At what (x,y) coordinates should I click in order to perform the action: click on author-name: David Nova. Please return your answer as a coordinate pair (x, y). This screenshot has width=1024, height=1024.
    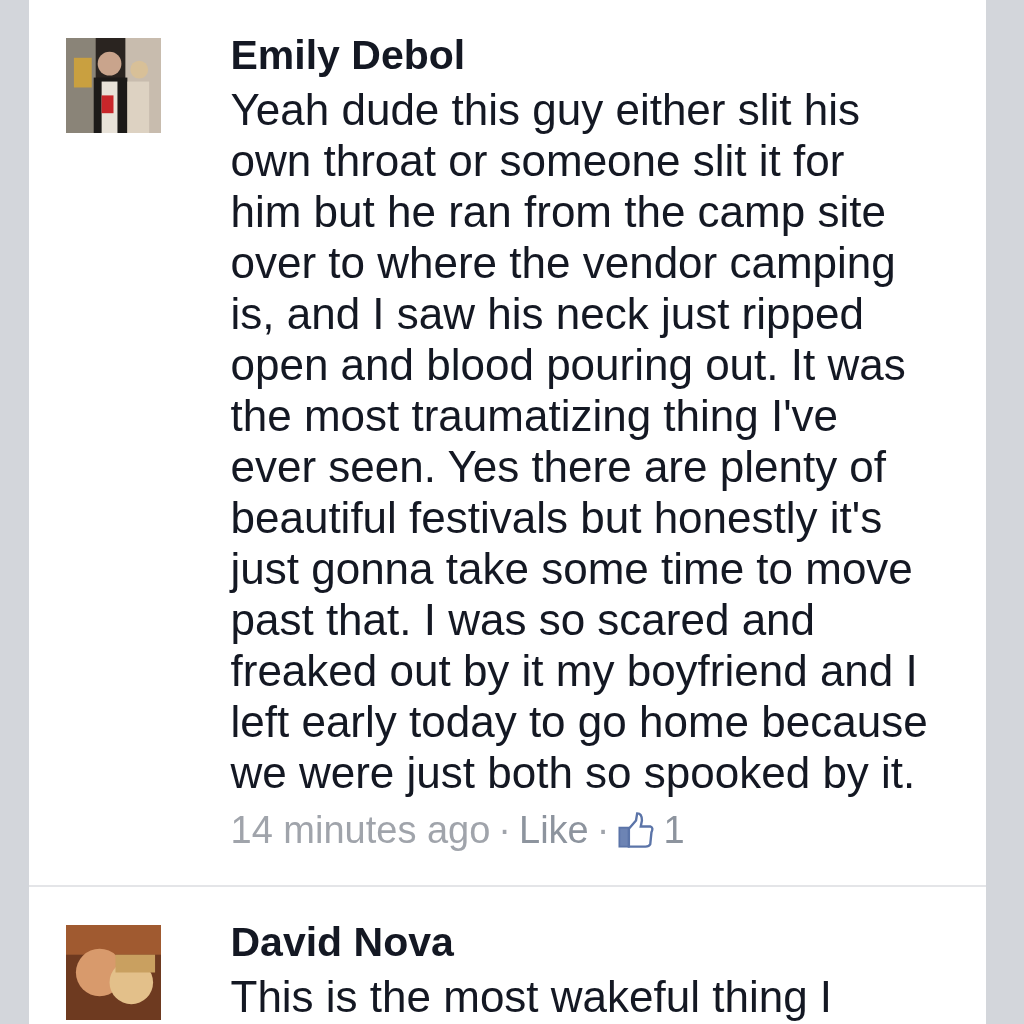
    Looking at the image, I should click on (531, 942).